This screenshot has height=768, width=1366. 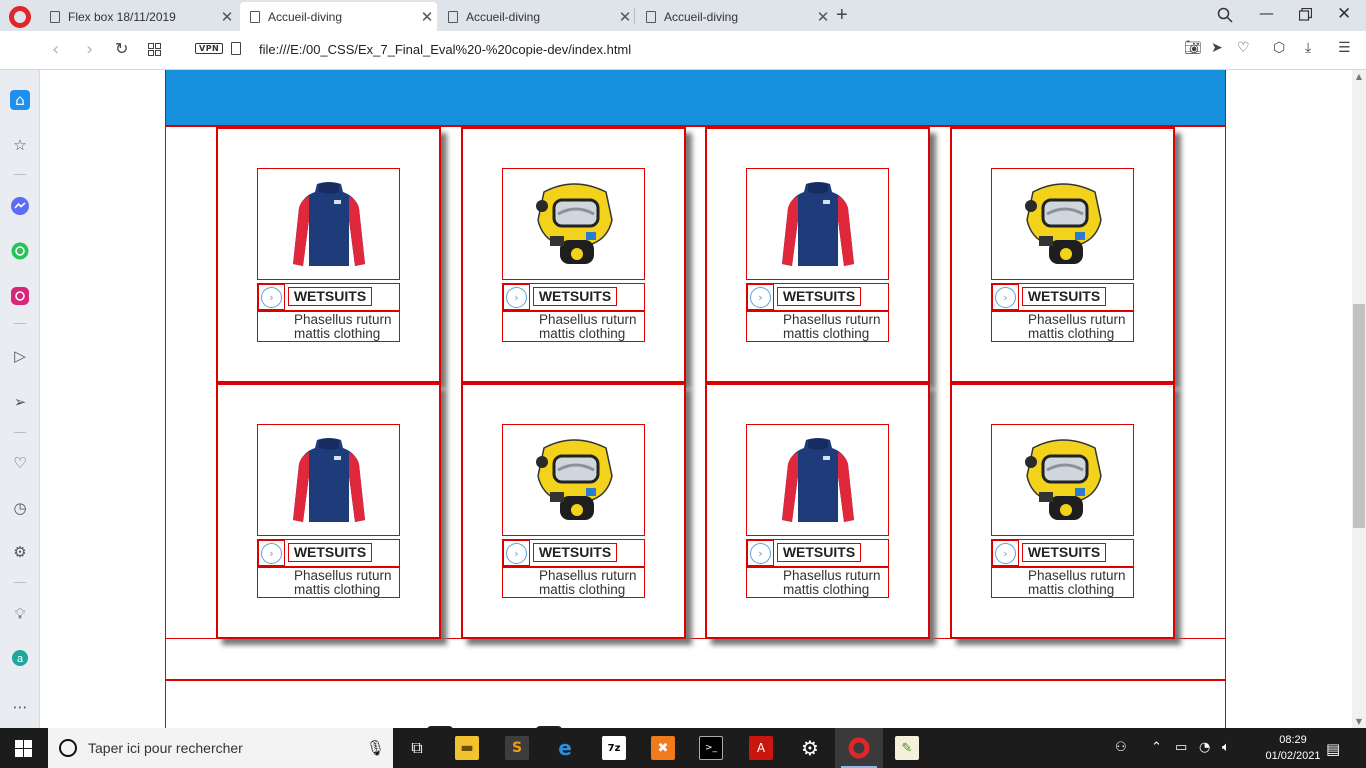 I want to click on file-explorer-icon: ▬, so click(x=467, y=748).